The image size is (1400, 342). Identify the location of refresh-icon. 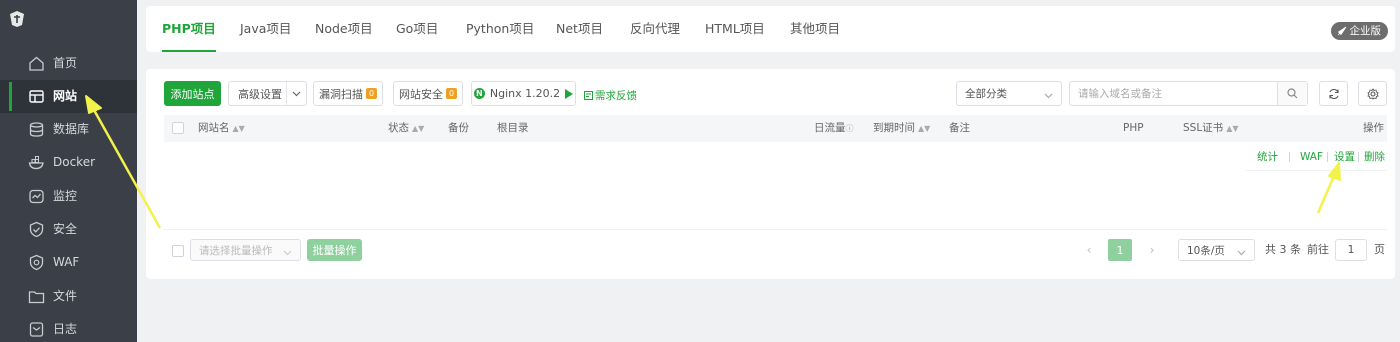
(1333, 93).